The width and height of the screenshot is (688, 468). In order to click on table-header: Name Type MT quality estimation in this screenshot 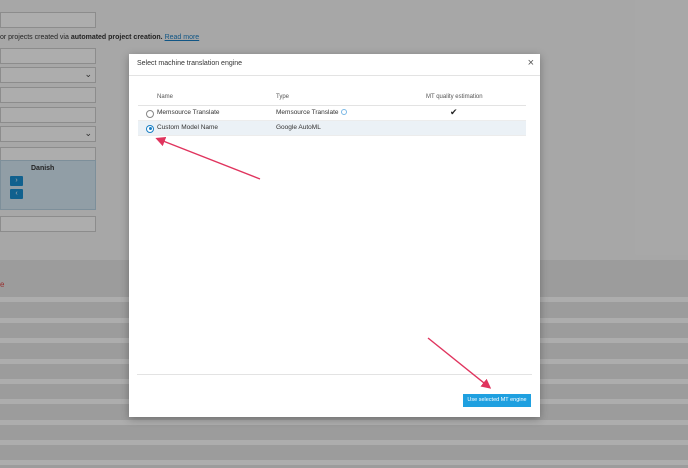, I will do `click(332, 98)`.